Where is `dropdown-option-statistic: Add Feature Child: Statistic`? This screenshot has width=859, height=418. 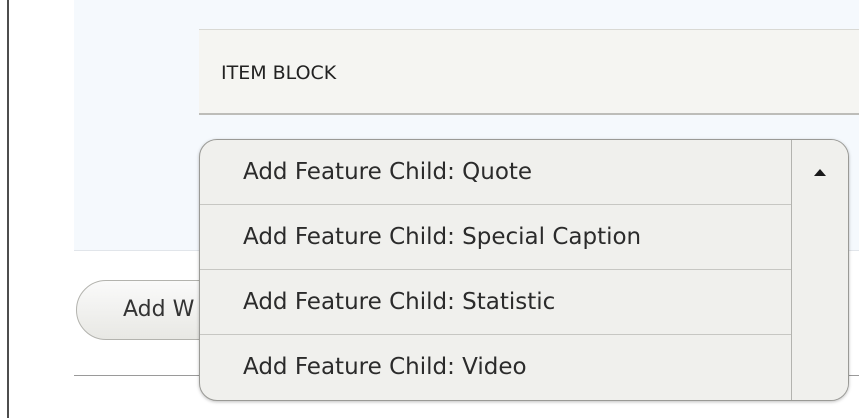
dropdown-option-statistic: Add Feature Child: Statistic is located at coordinates (495, 302).